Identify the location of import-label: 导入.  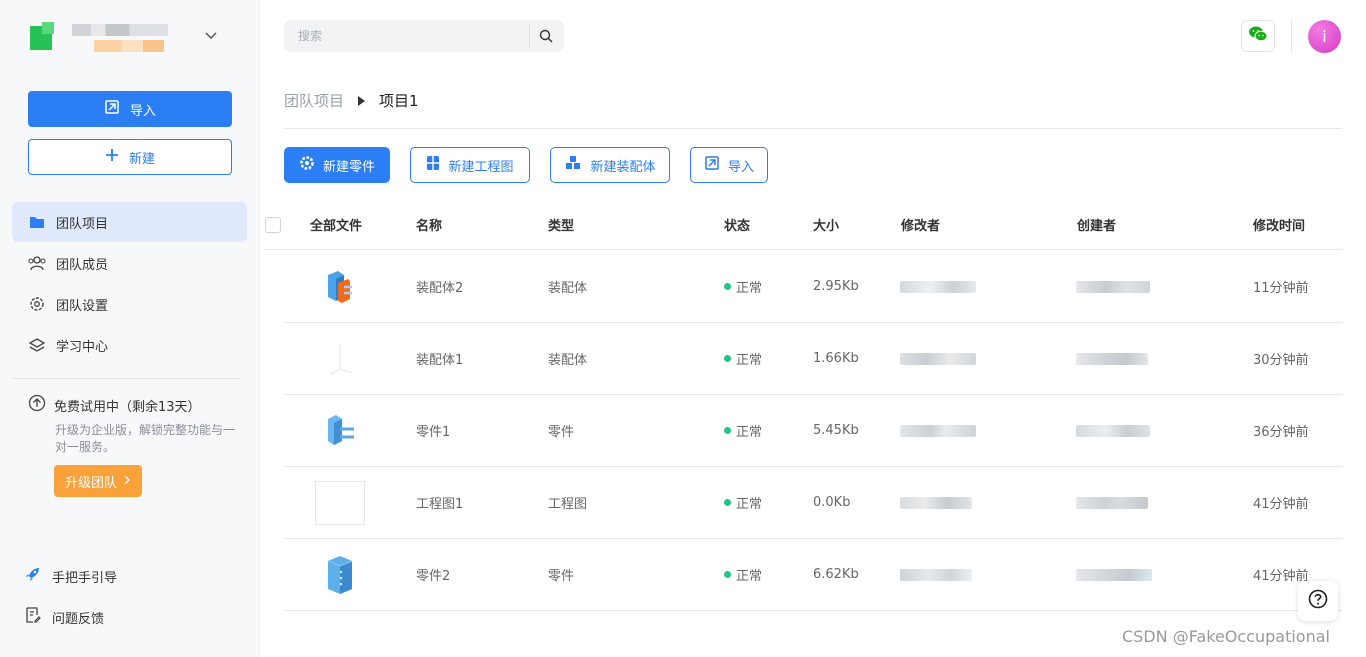
(740, 167).